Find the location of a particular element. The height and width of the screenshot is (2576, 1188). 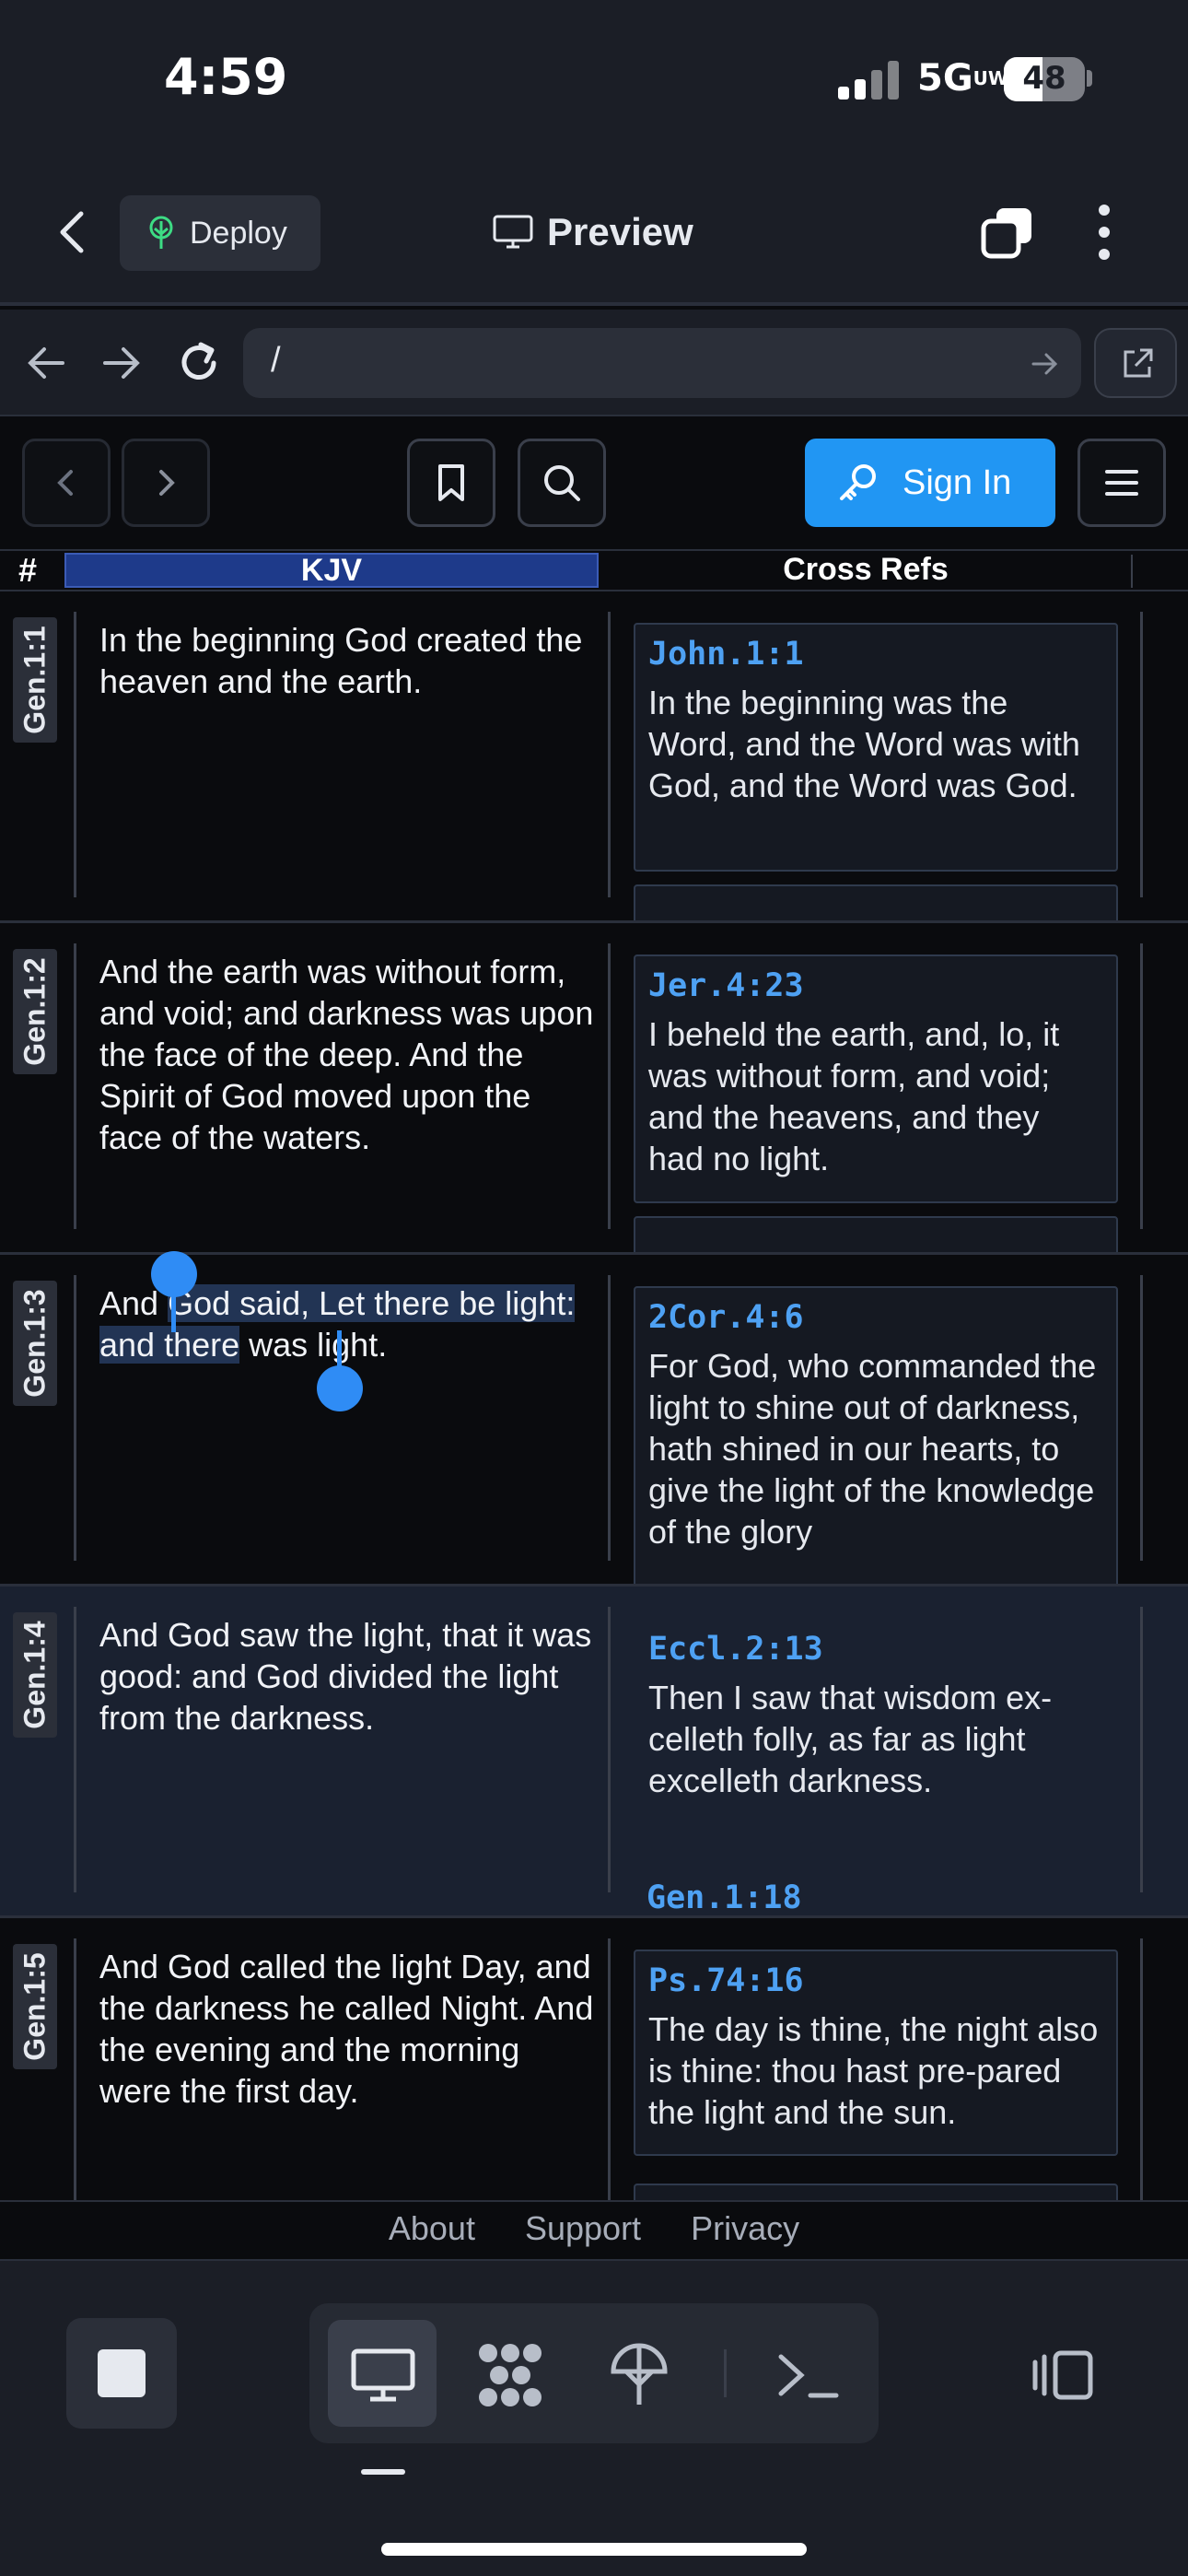

sign-in-button: Sign In is located at coordinates (930, 483).